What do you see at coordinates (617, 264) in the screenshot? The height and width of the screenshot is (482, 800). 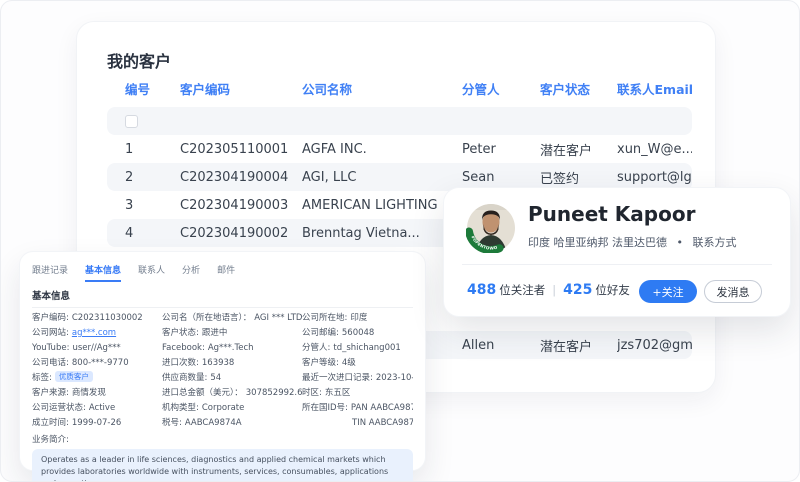 I see `divider` at bounding box center [617, 264].